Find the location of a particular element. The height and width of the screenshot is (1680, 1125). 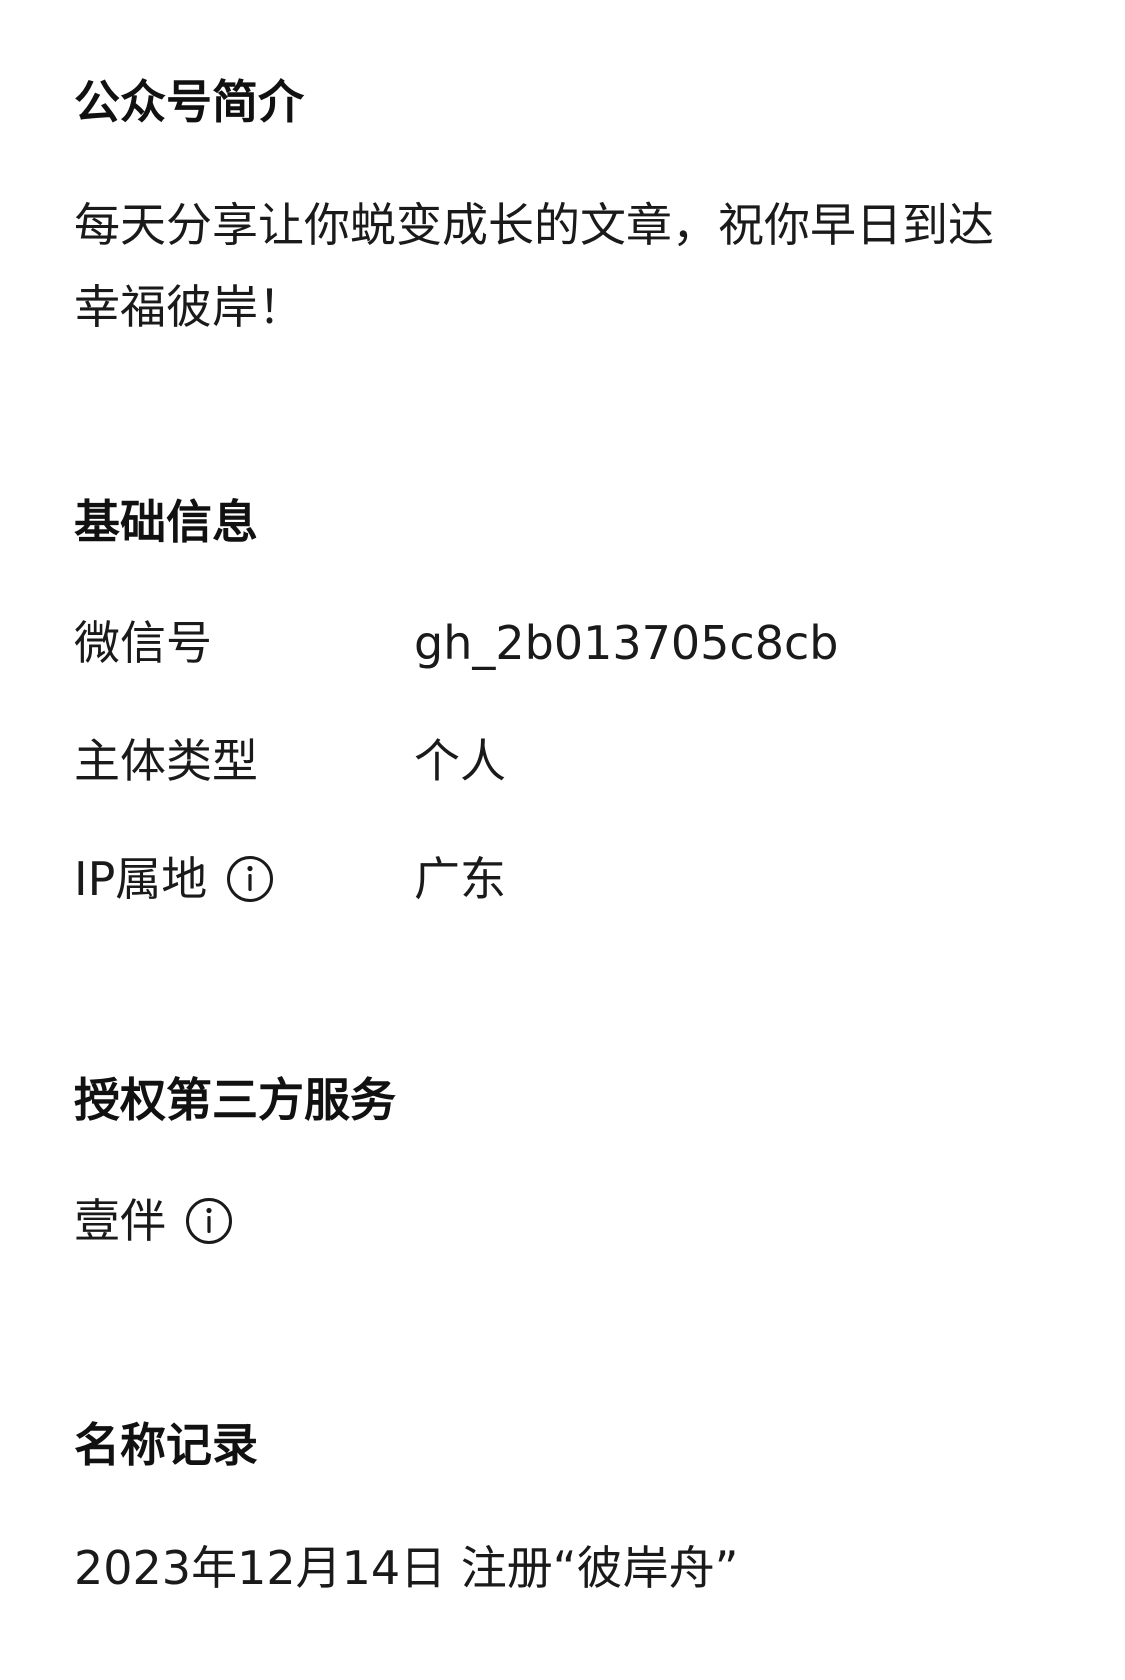

third-party-item-label: 壹伴 is located at coordinates (120, 1221).